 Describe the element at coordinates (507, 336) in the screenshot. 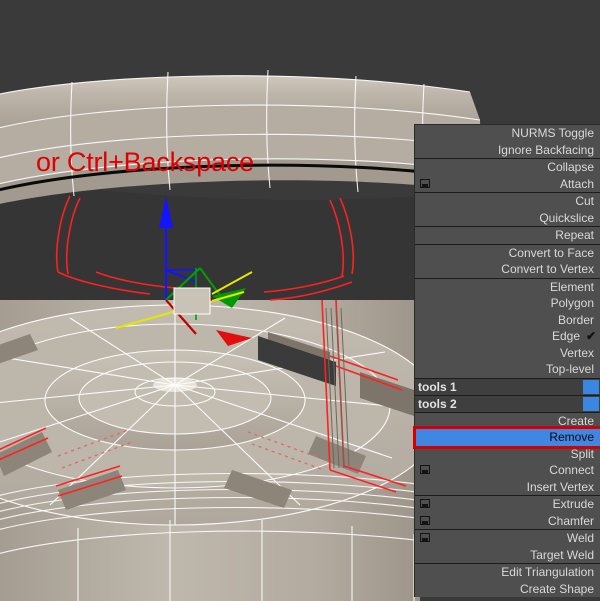

I see `menu-item-edge: Edge ✔` at that location.